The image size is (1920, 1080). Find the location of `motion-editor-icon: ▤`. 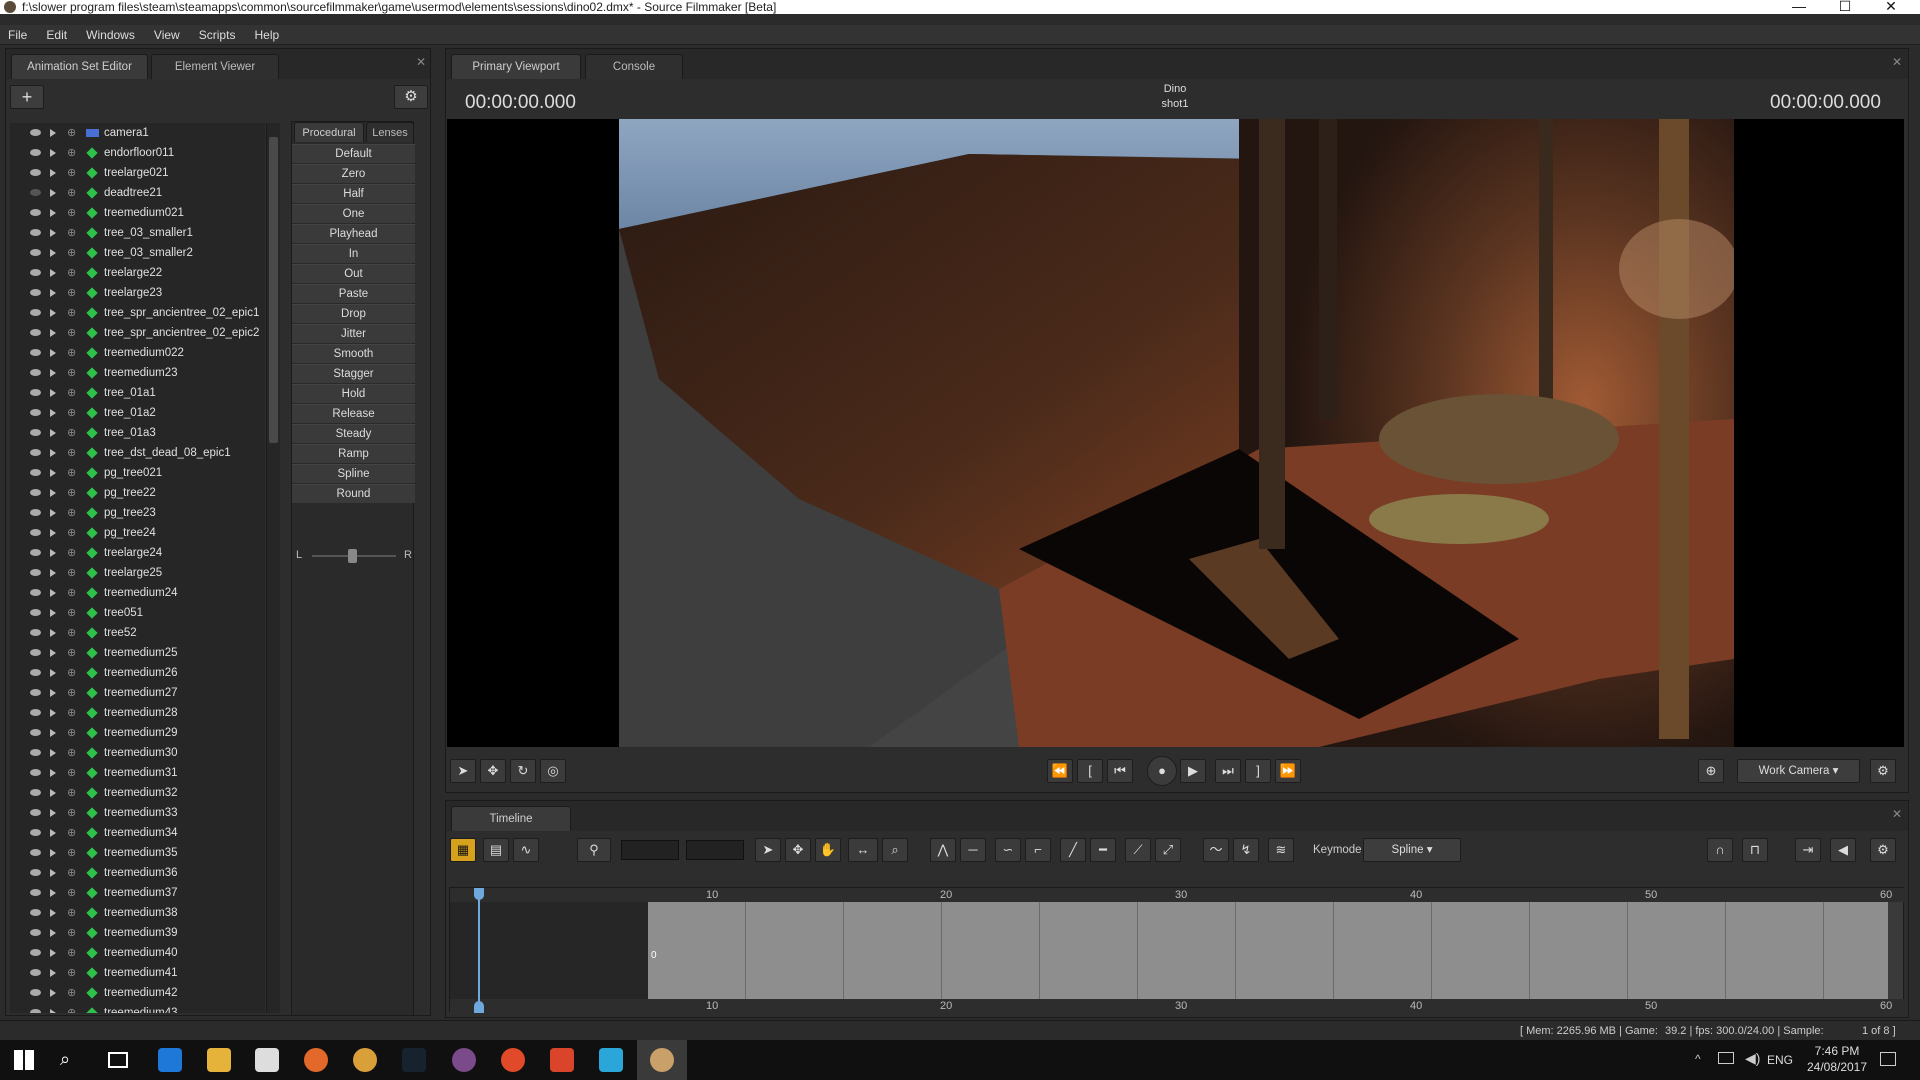

motion-editor-icon: ▤ is located at coordinates (496, 850).